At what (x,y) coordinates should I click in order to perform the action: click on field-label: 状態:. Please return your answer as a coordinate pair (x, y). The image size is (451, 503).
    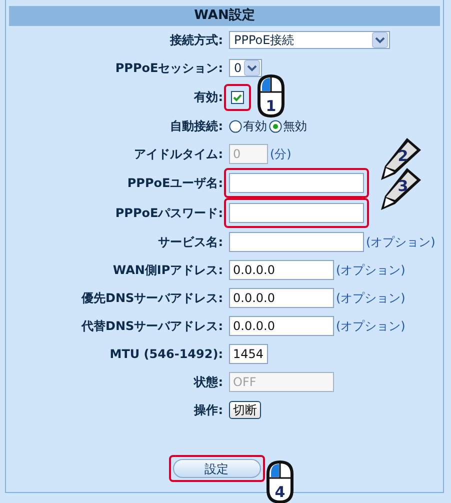
    Looking at the image, I should click on (207, 382).